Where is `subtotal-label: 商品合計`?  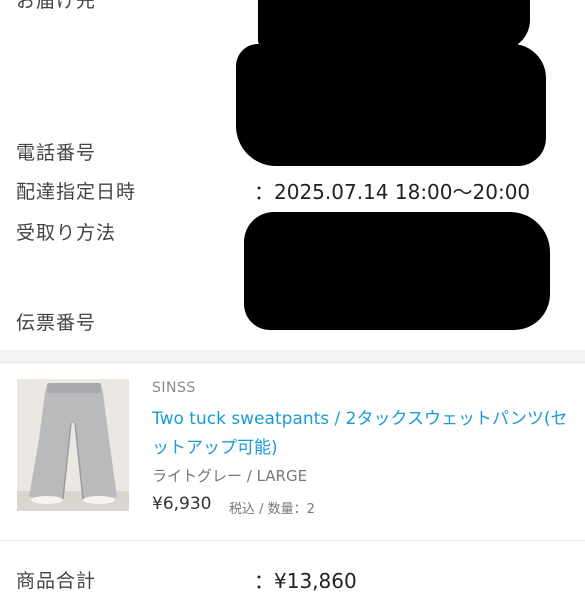
subtotal-label: 商品合計 is located at coordinates (56, 581).